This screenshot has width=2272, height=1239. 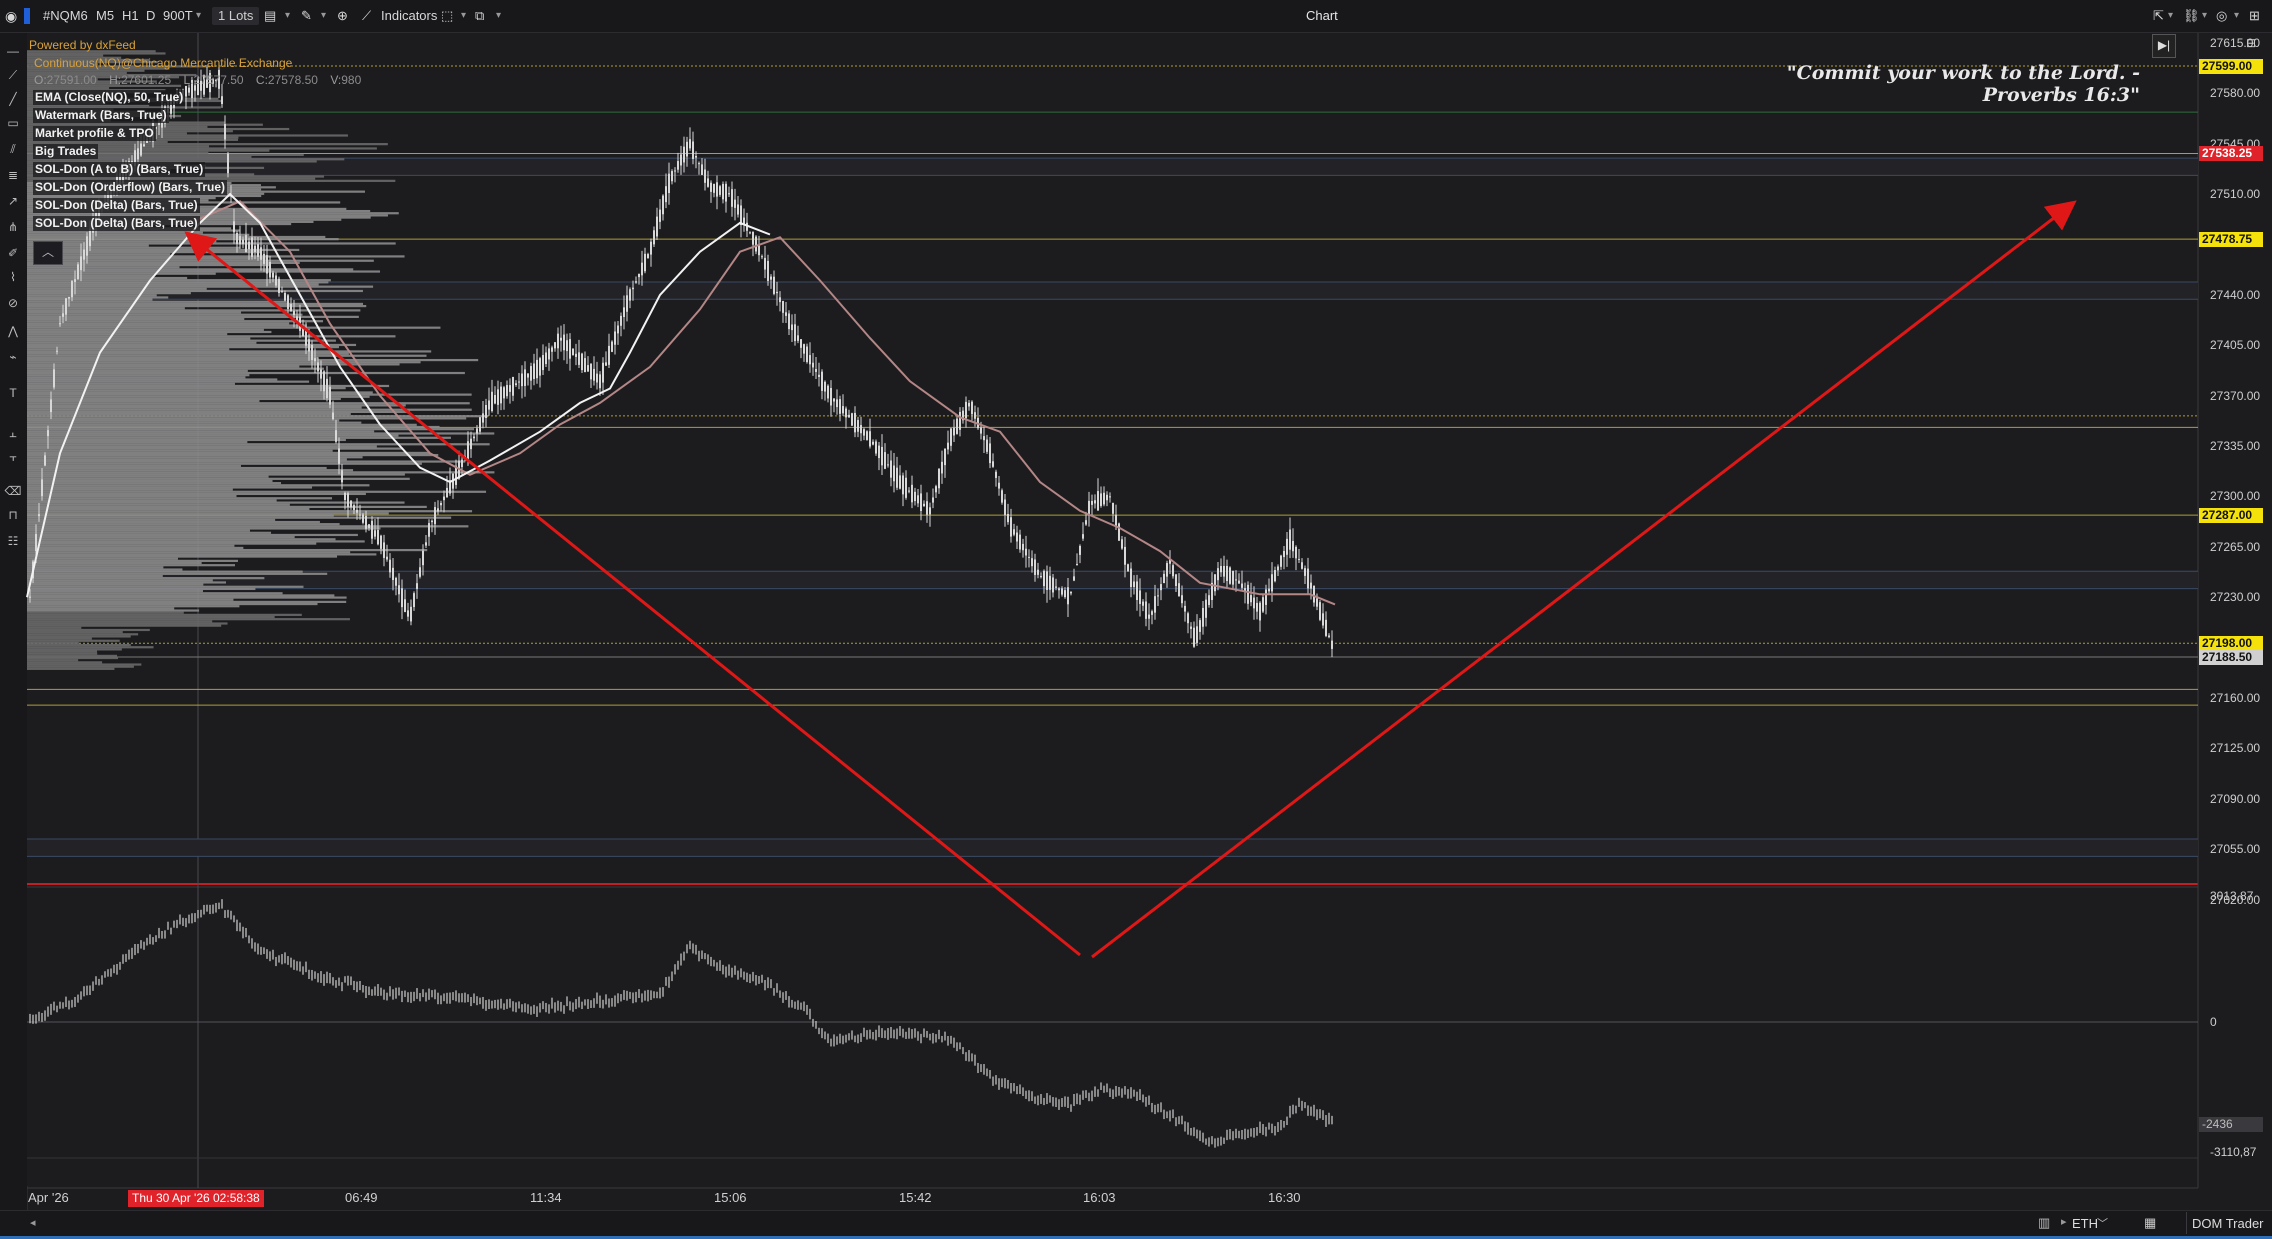 I want to click on indicator-sol-don-delta-1: SOL-Don (Delta) (Bars, True), so click(x=116, y=205).